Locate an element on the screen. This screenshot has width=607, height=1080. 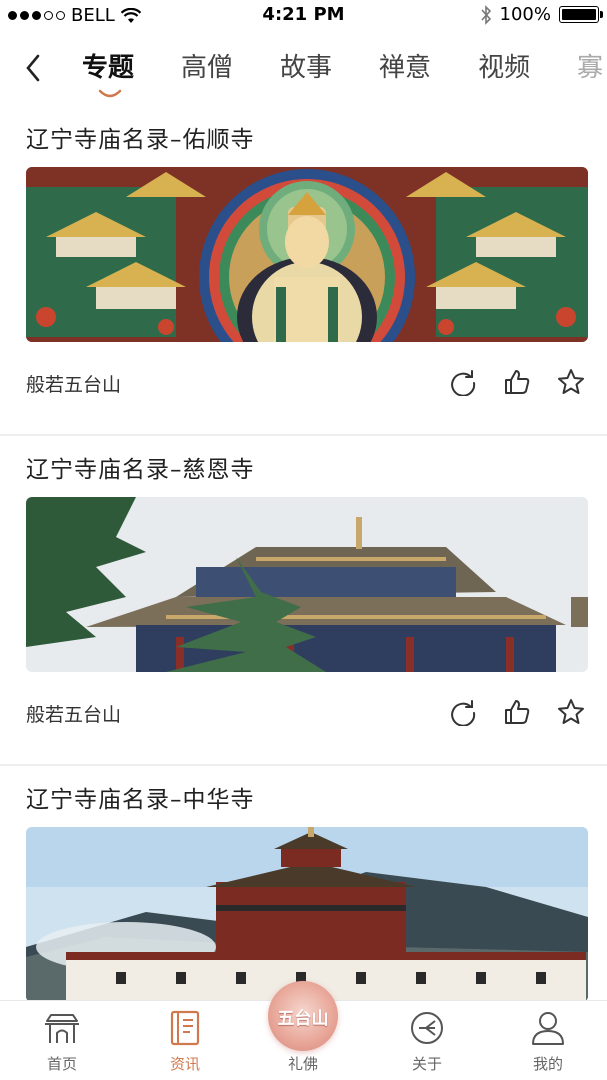
tab-stories: 故事 is located at coordinates (306, 68).